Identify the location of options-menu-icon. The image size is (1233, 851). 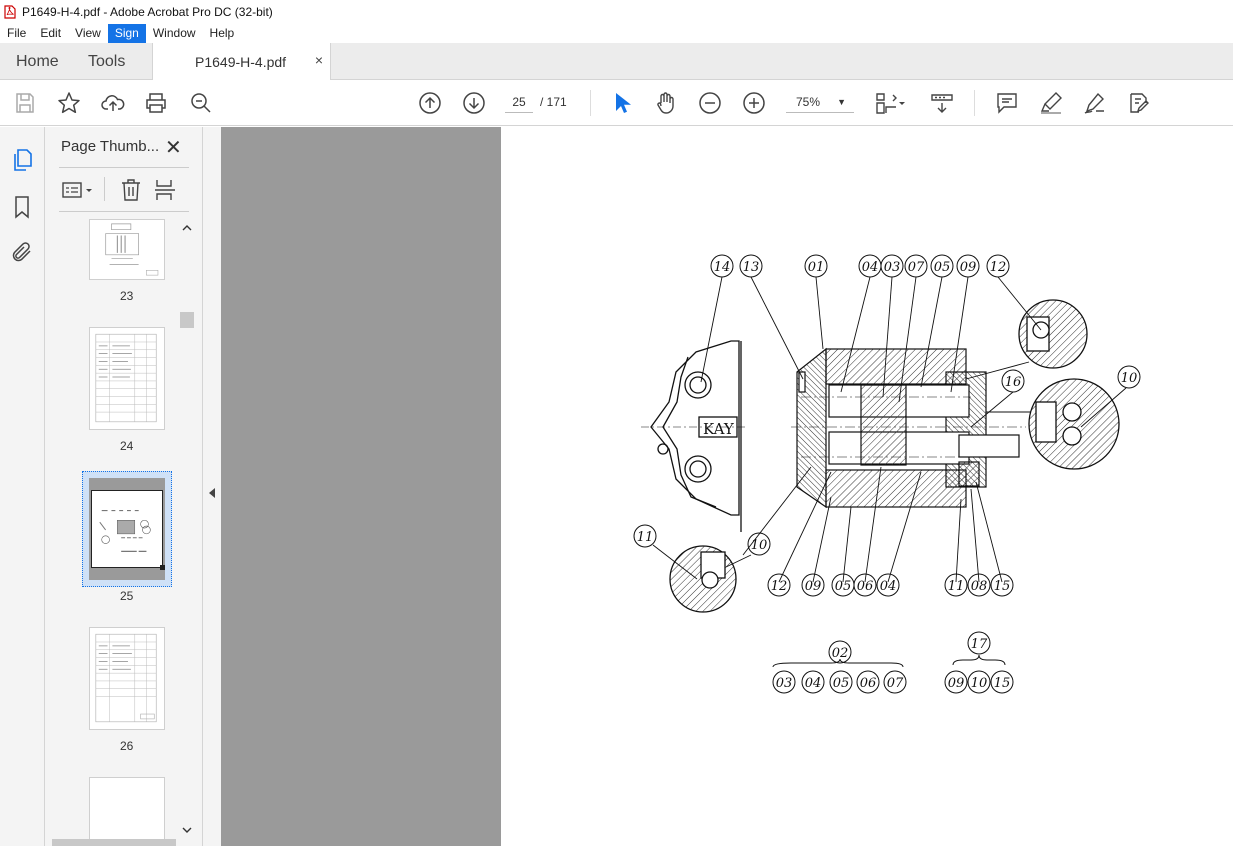
(78, 190).